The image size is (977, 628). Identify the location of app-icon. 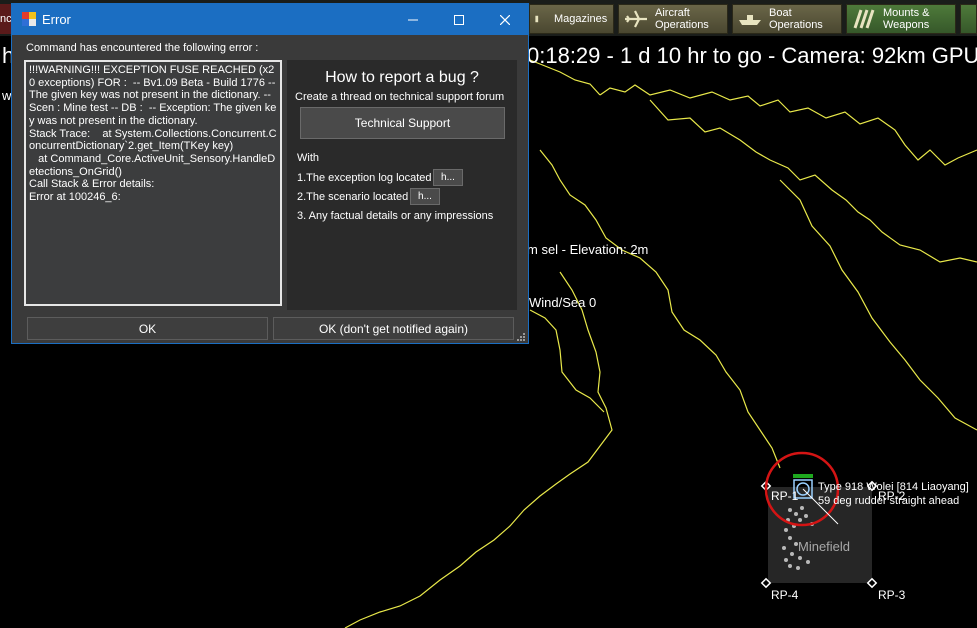
(29, 19).